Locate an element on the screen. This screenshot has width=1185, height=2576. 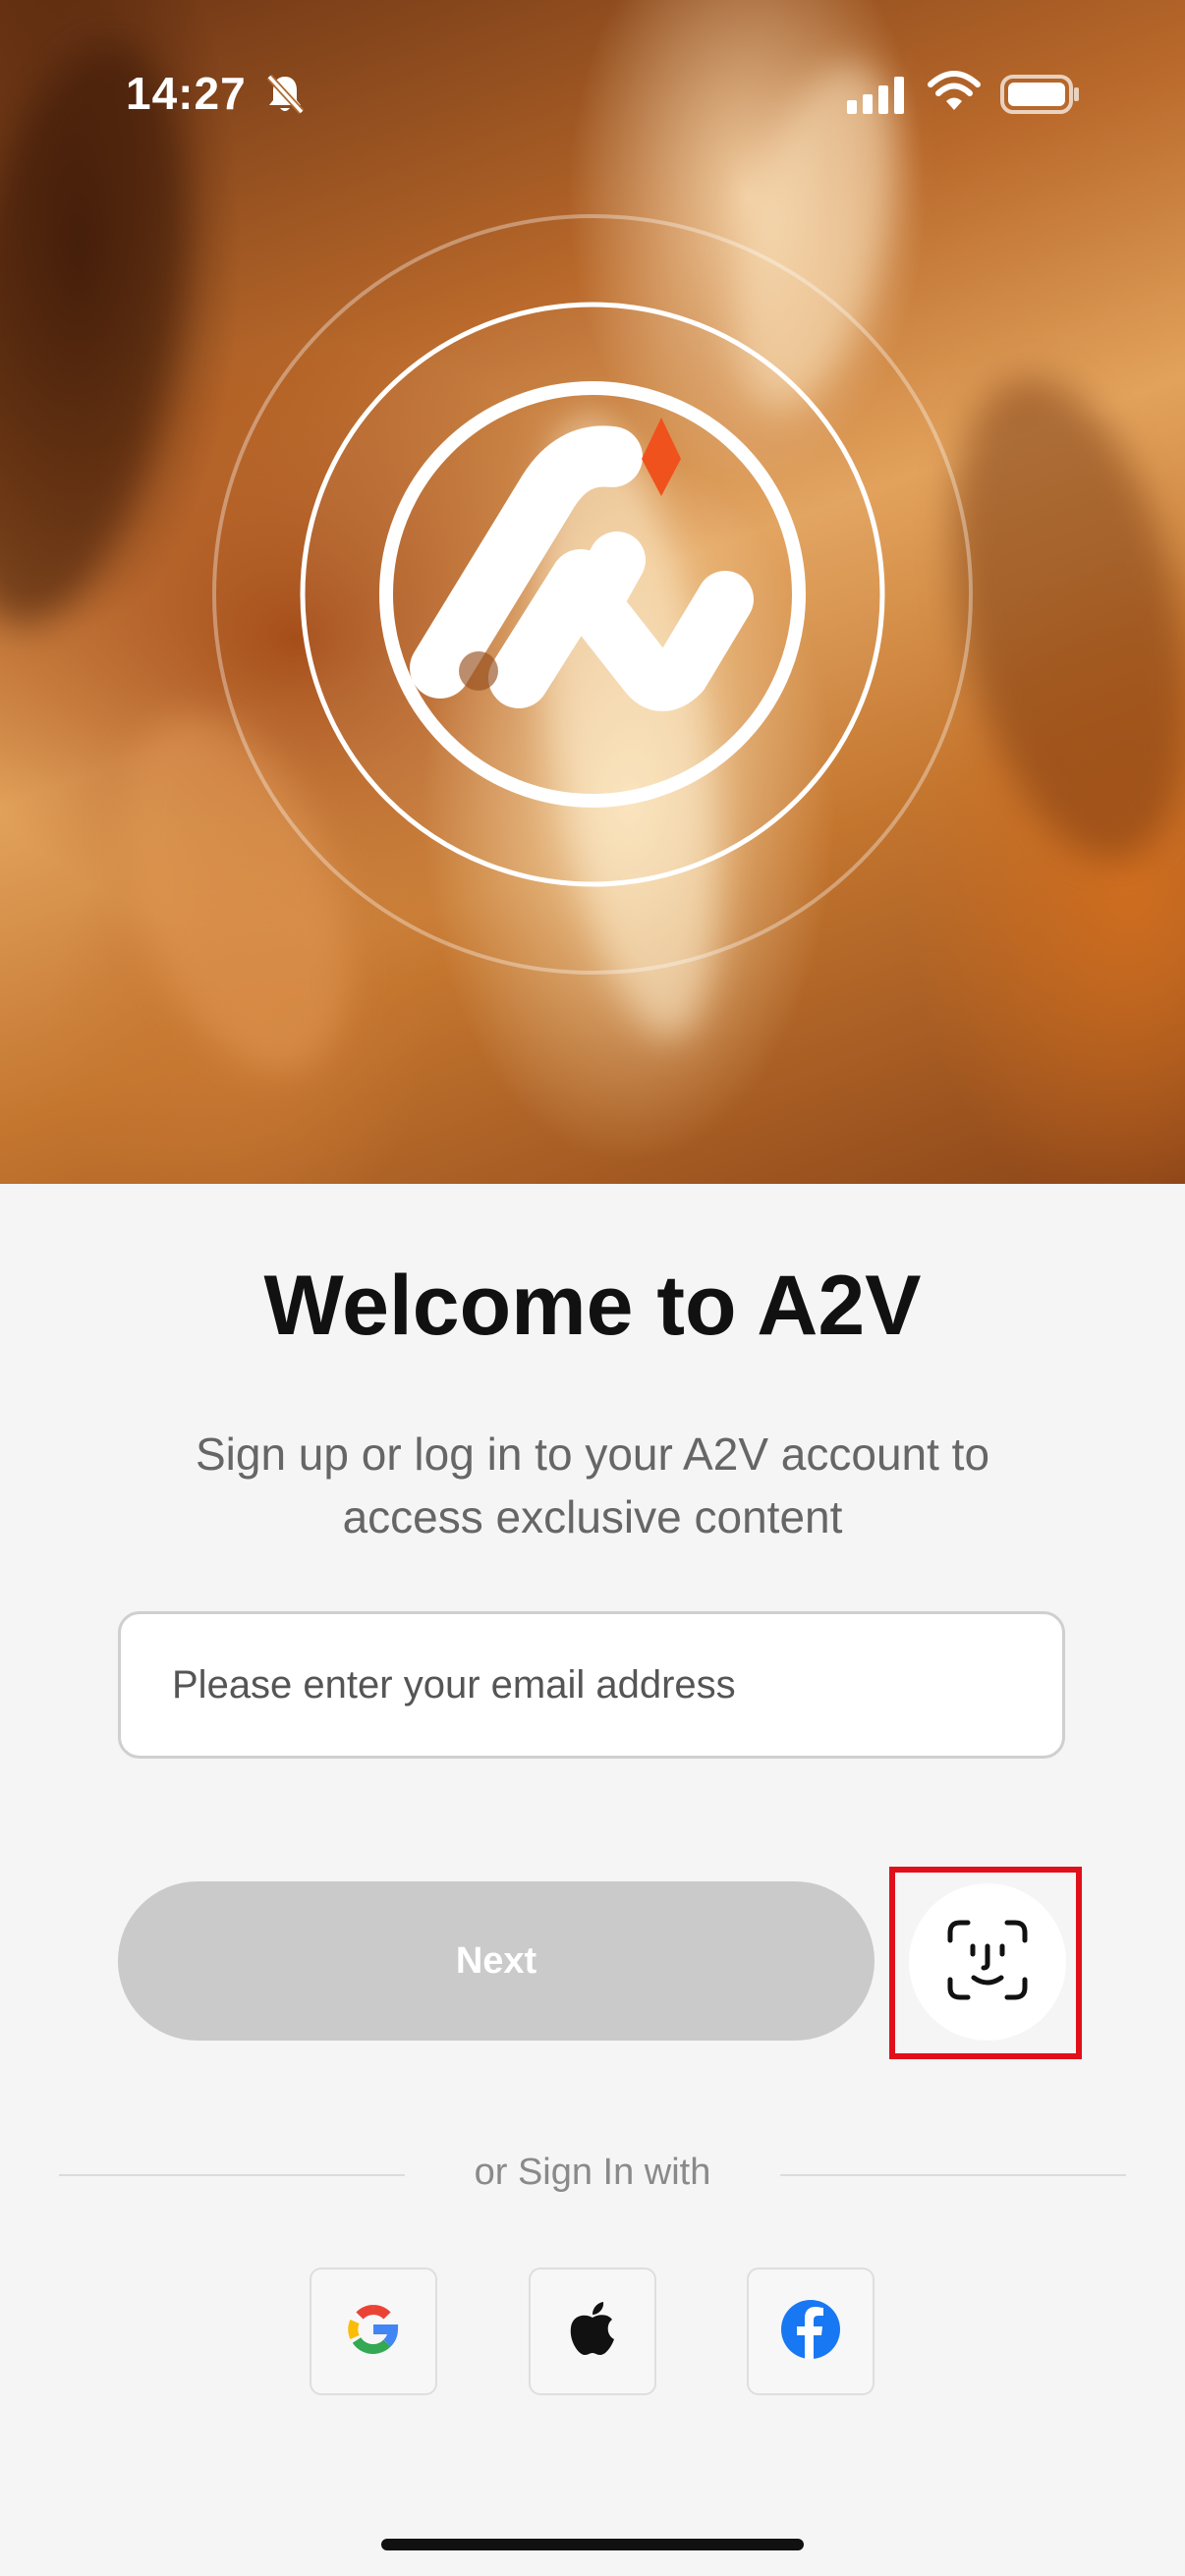
apple-sign-in-button is located at coordinates (592, 2331).